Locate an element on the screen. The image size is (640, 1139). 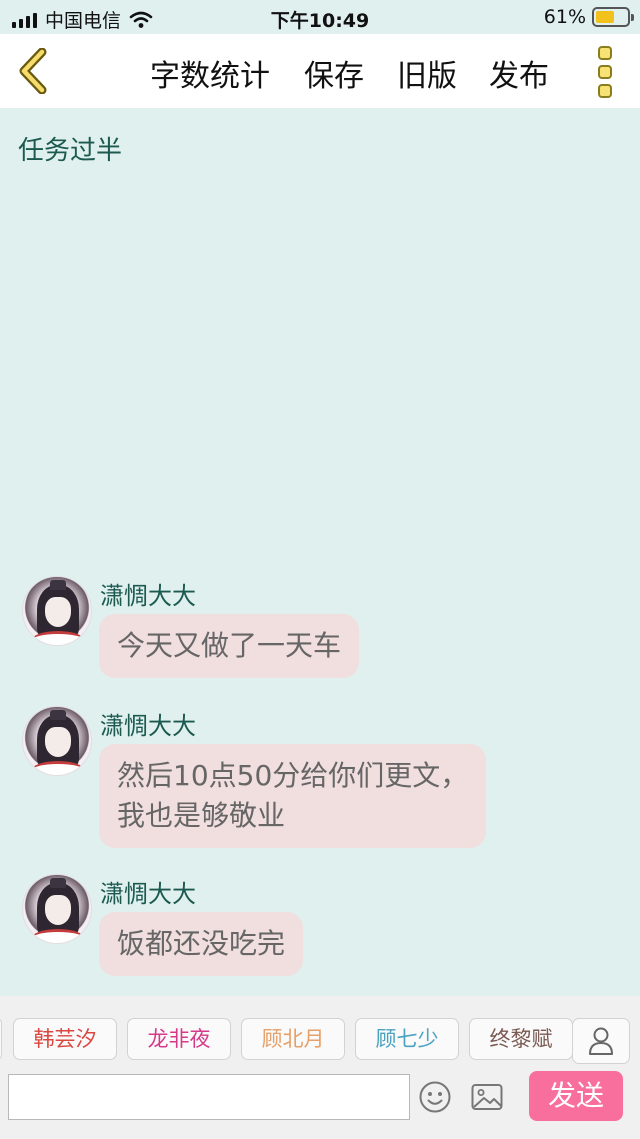
emoji-button is located at coordinates (435, 1097).